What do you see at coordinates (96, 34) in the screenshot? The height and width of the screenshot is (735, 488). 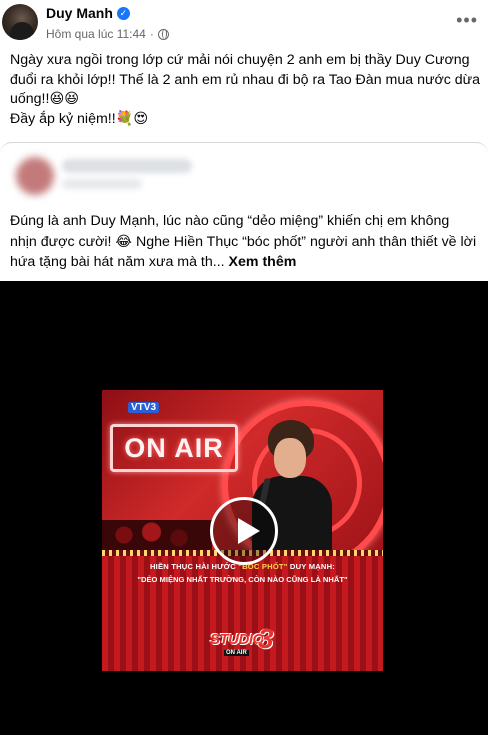 I see `post-timestamp: Hôm qua lúc 11:44` at bounding box center [96, 34].